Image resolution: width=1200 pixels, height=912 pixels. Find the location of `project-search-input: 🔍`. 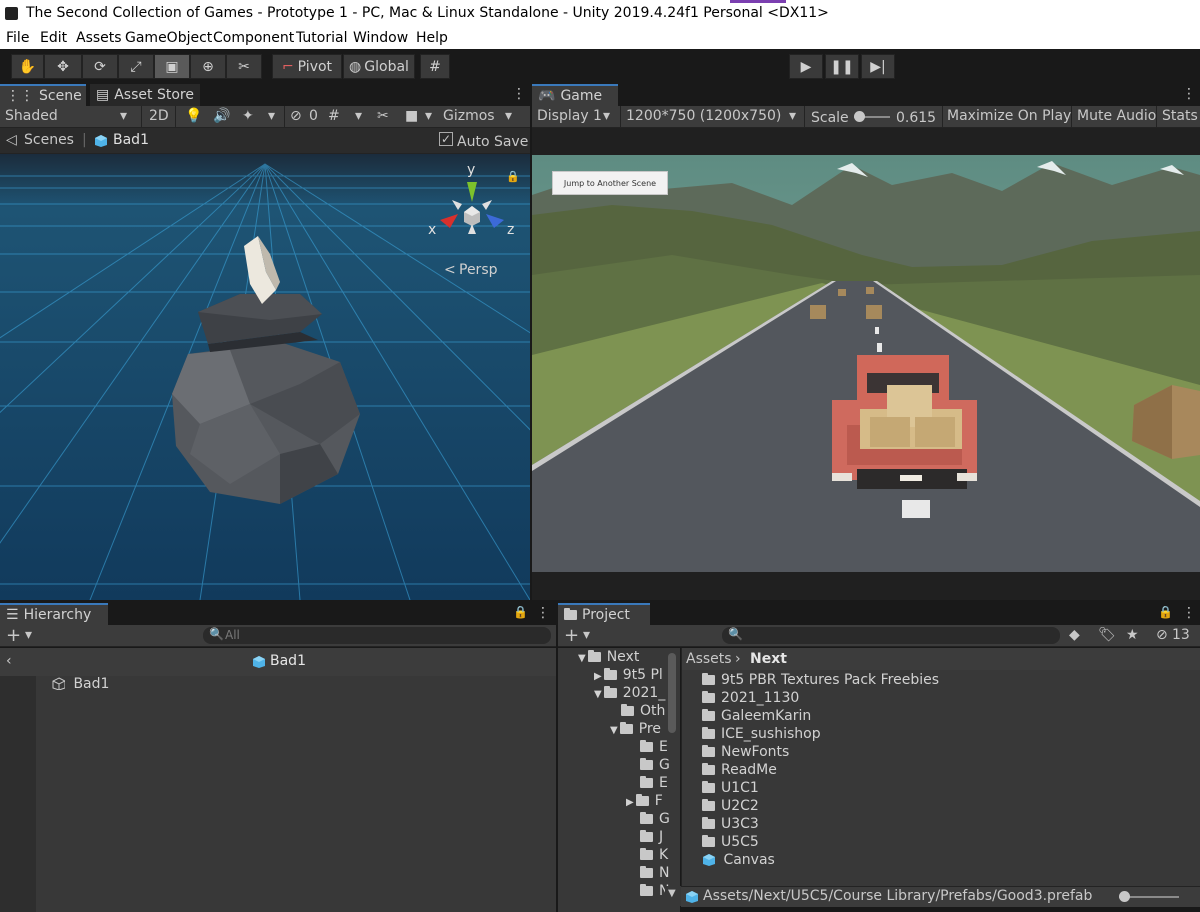

project-search-input: 🔍 is located at coordinates (891, 635).